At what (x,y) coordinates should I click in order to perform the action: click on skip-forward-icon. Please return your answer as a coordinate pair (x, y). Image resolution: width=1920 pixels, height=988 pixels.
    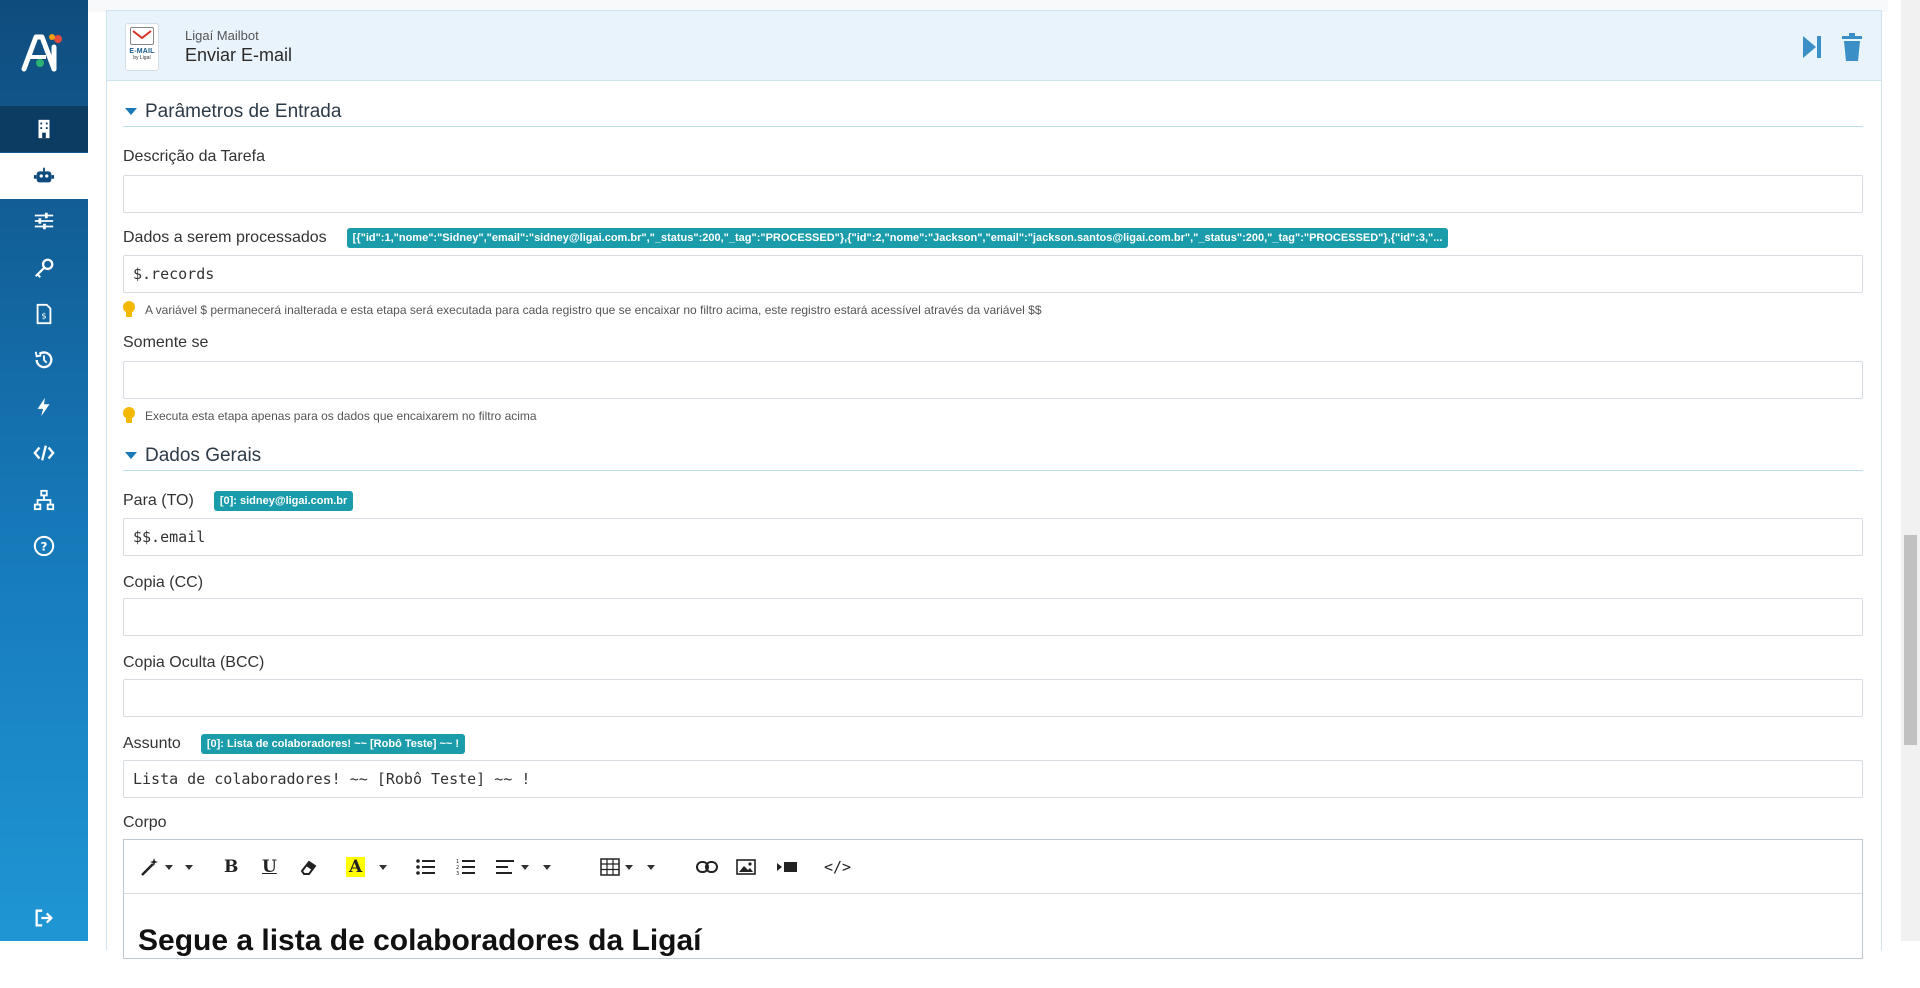
    Looking at the image, I should click on (1812, 47).